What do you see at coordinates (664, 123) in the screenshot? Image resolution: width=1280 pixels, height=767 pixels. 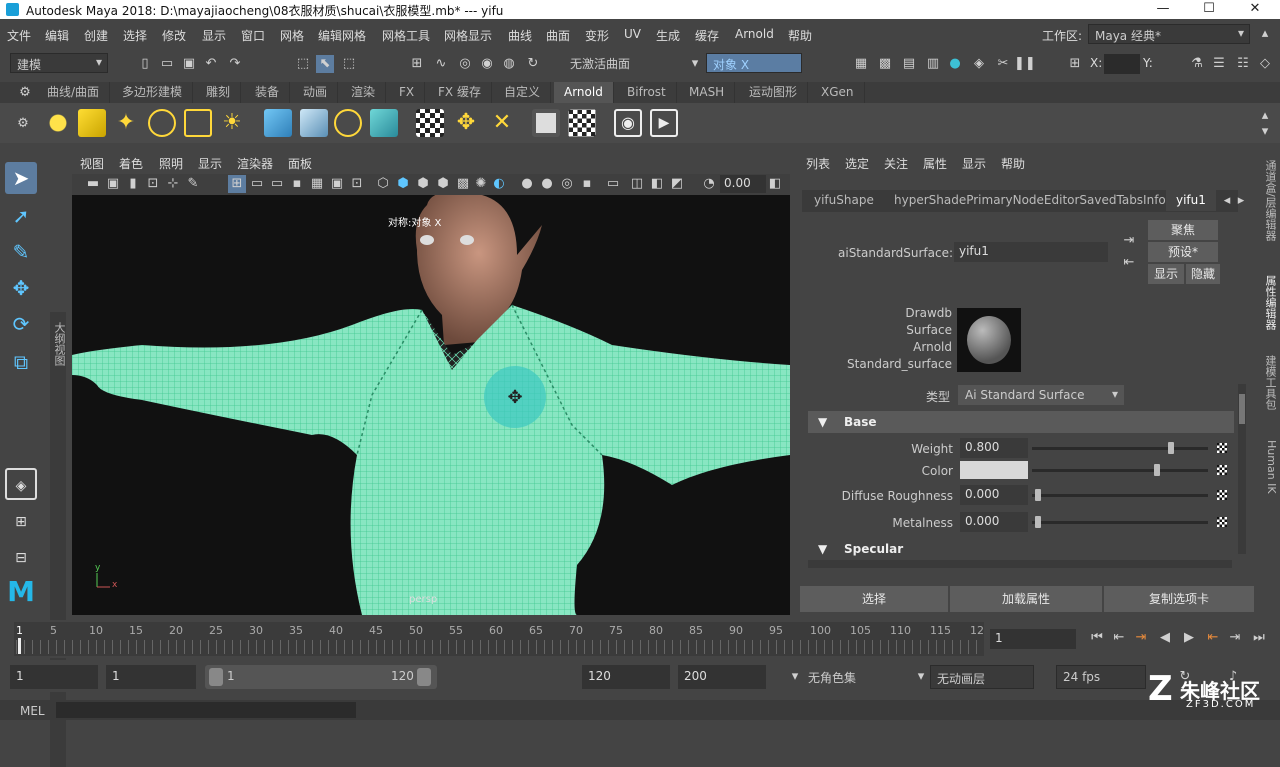 I see `play-render-icon: ▶` at bounding box center [664, 123].